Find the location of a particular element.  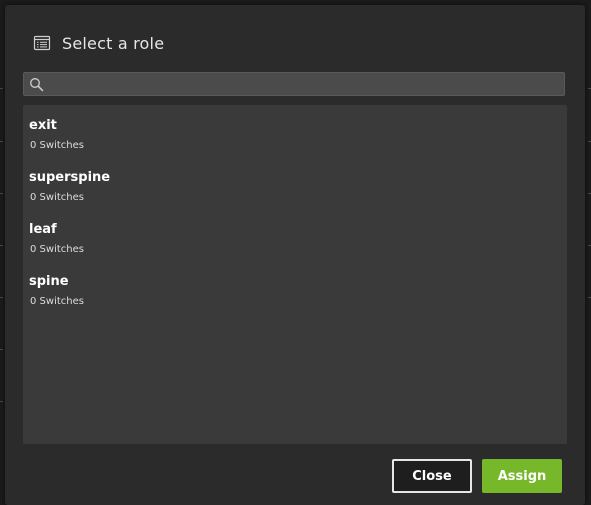

role-name: spine is located at coordinates (49, 281).